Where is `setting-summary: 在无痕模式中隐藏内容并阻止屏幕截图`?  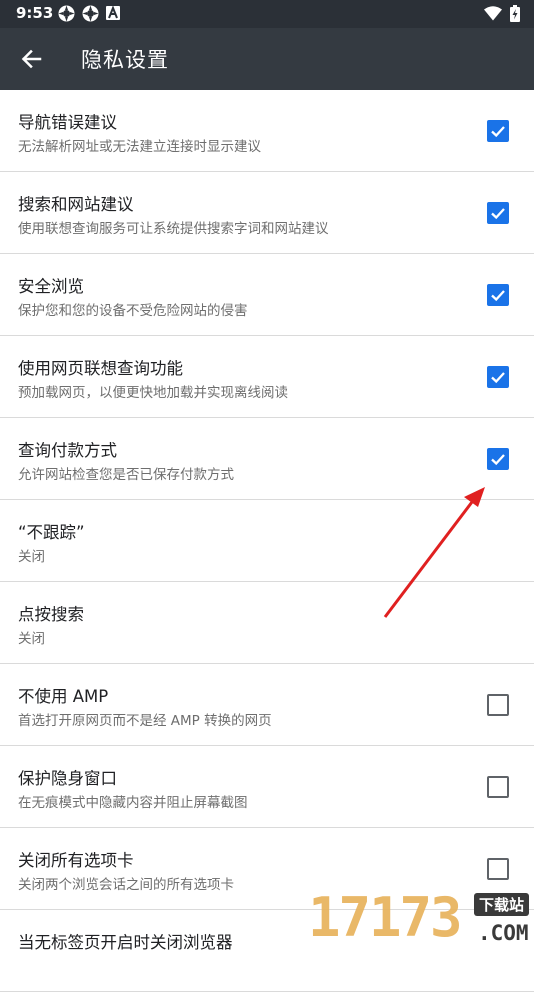 setting-summary: 在无痕模式中隐藏内容并阻止屏幕截图 is located at coordinates (133, 803).